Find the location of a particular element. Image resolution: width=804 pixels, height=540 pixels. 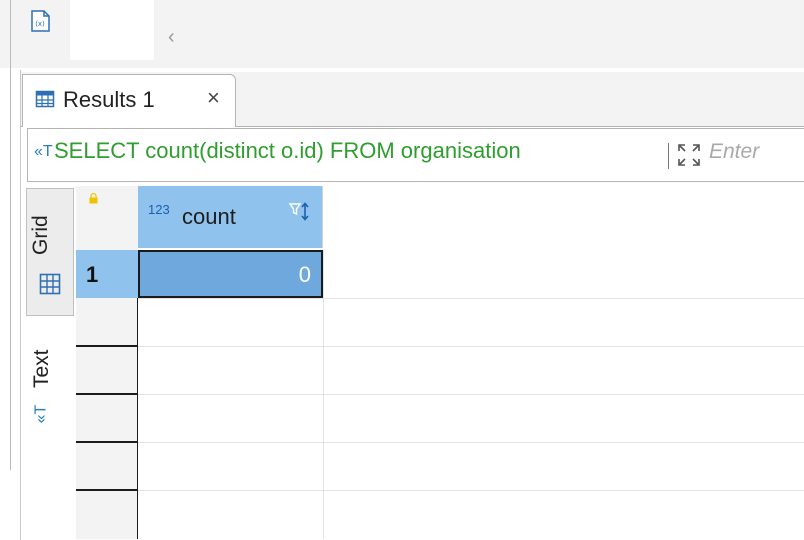

left-border is located at coordinates (10, 235).